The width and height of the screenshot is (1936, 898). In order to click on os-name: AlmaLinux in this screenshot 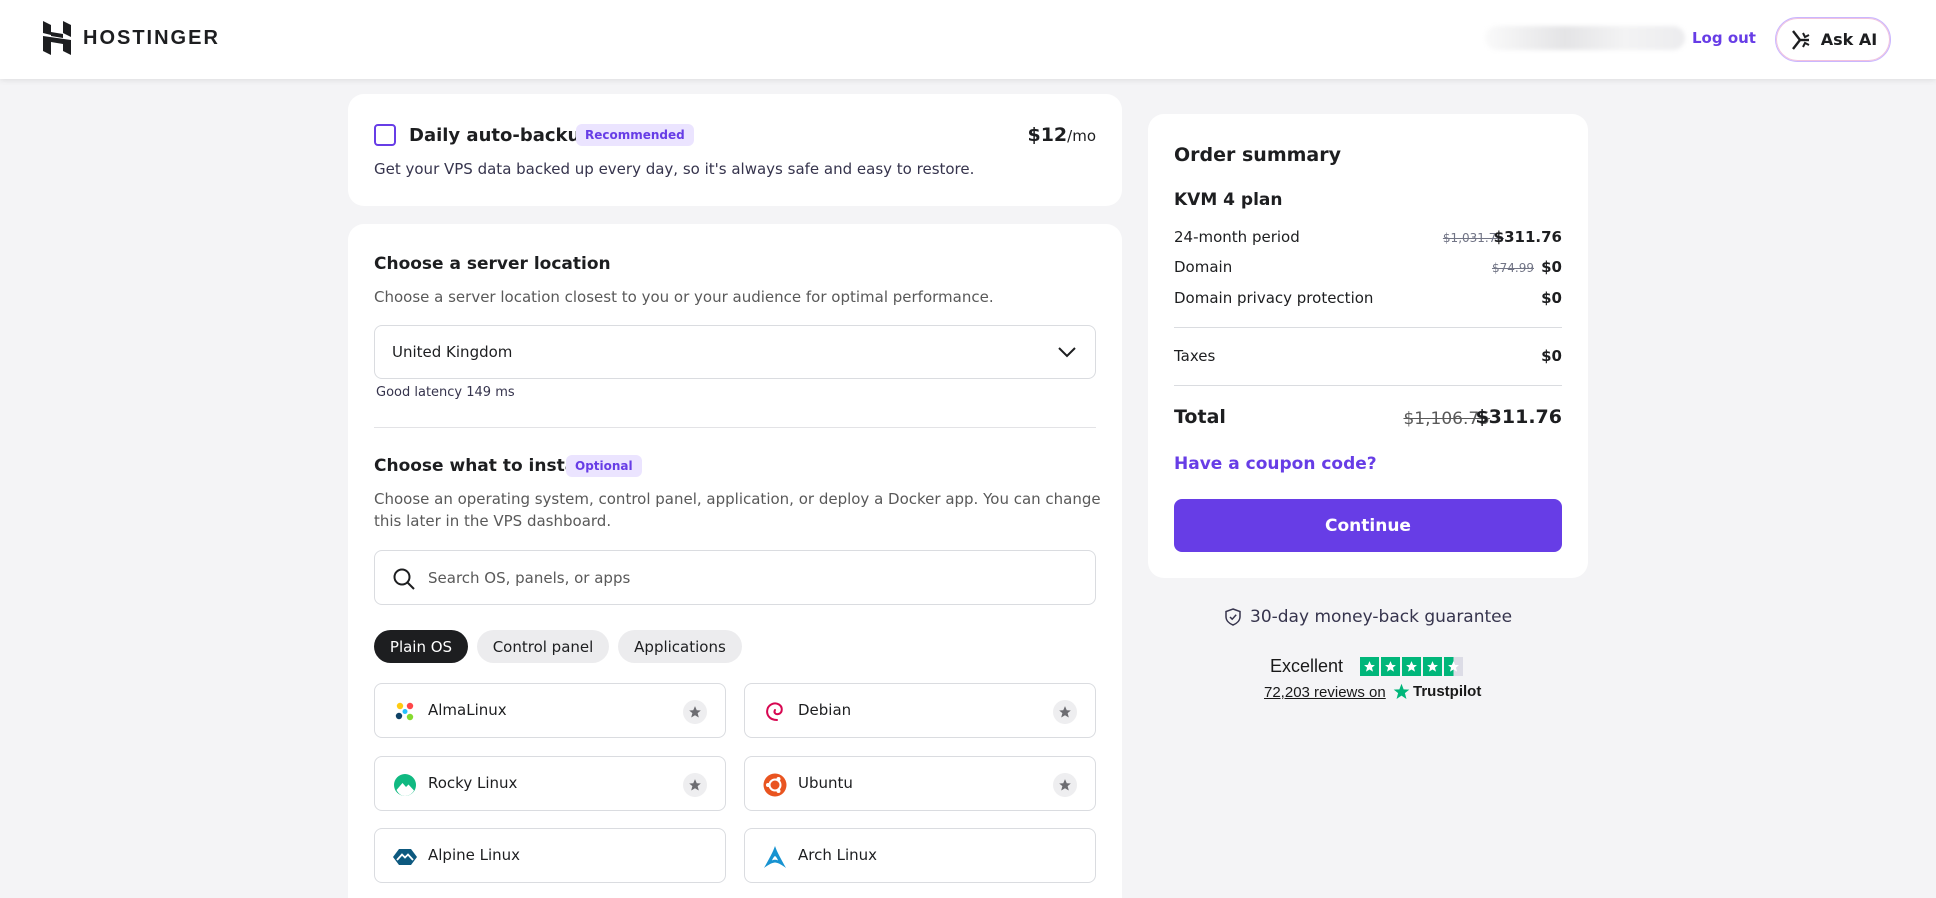, I will do `click(467, 710)`.